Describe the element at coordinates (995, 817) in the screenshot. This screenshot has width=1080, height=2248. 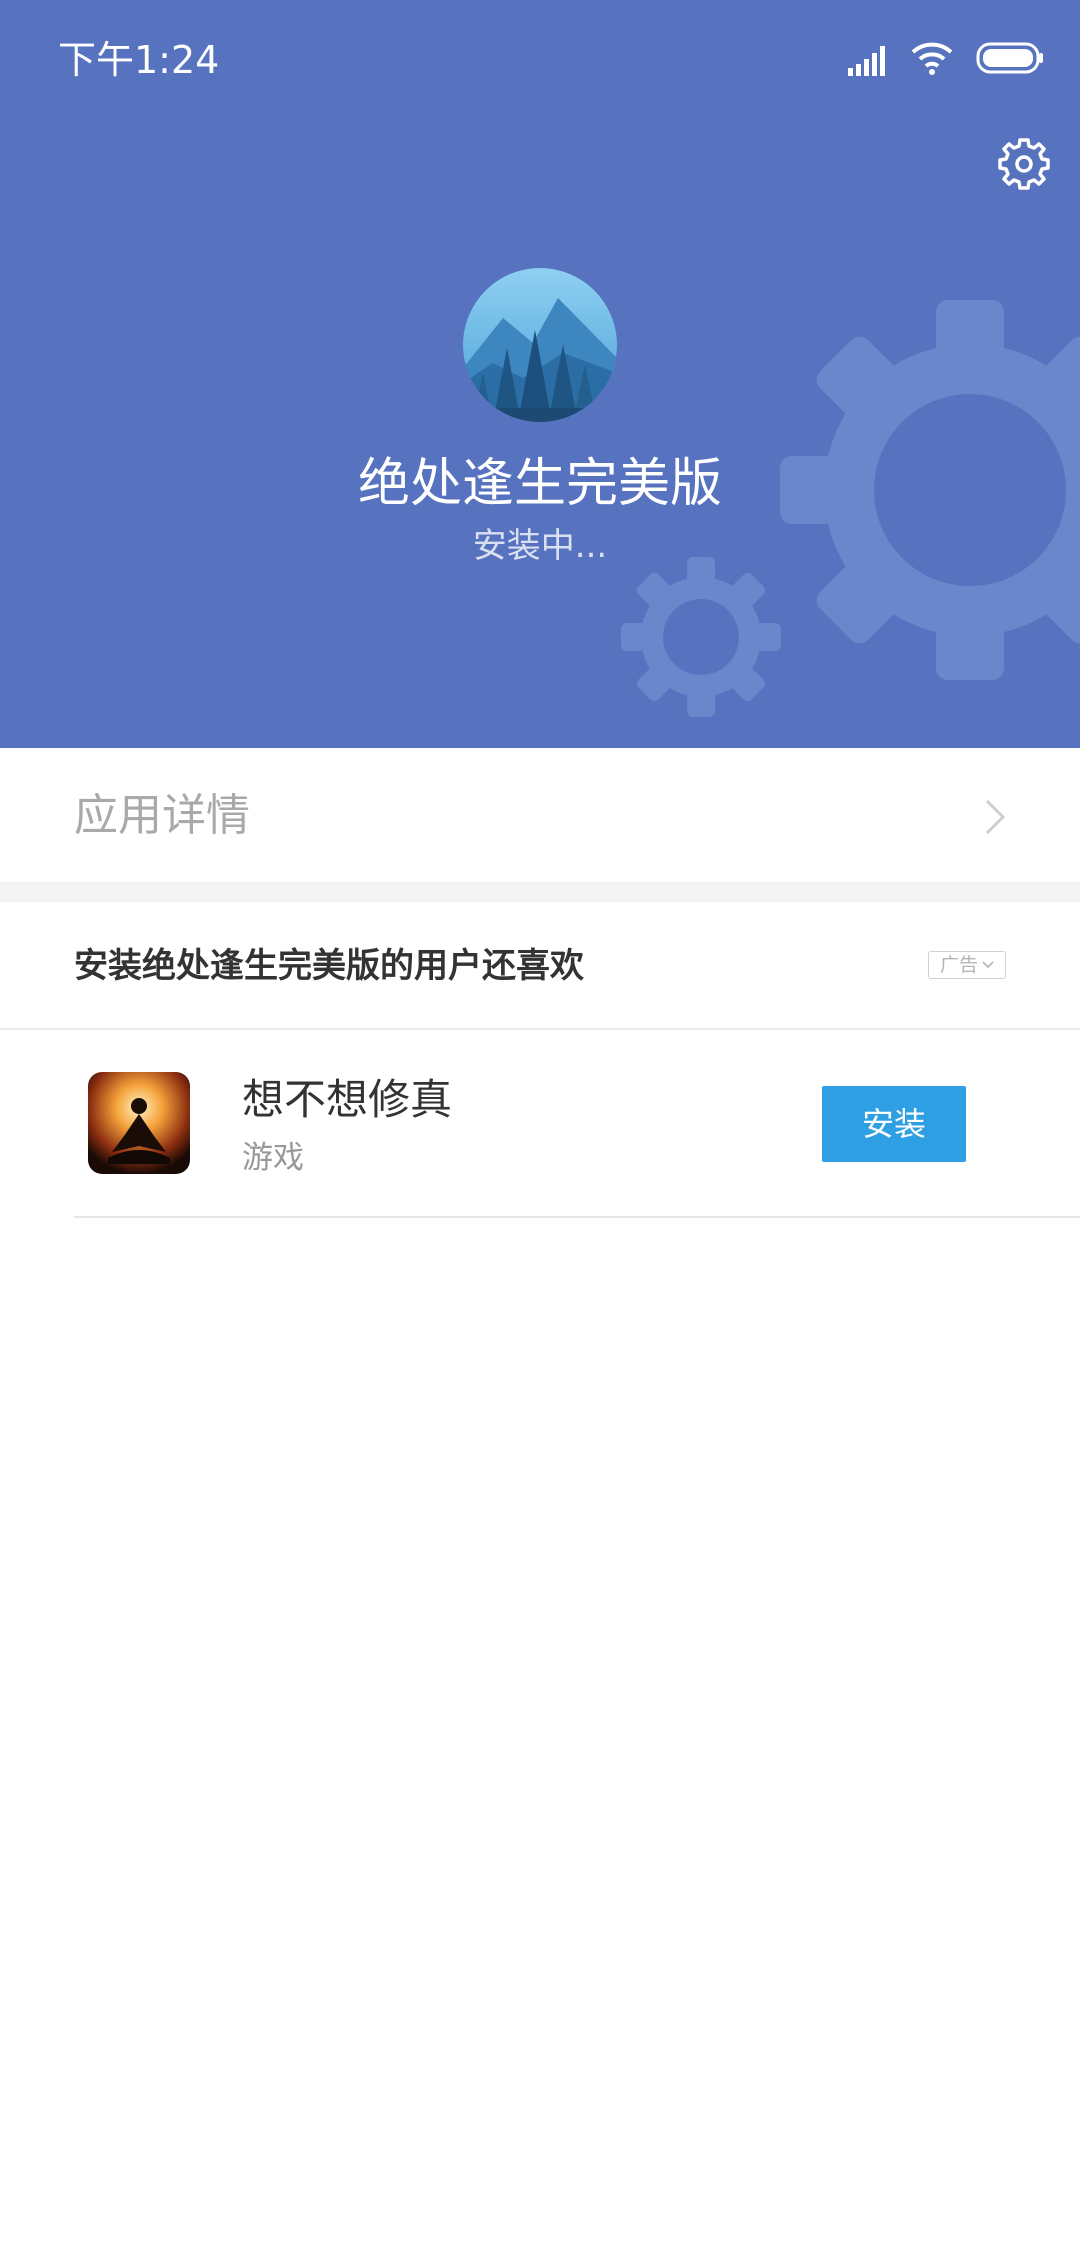
I see `chevron-right-icon` at that location.